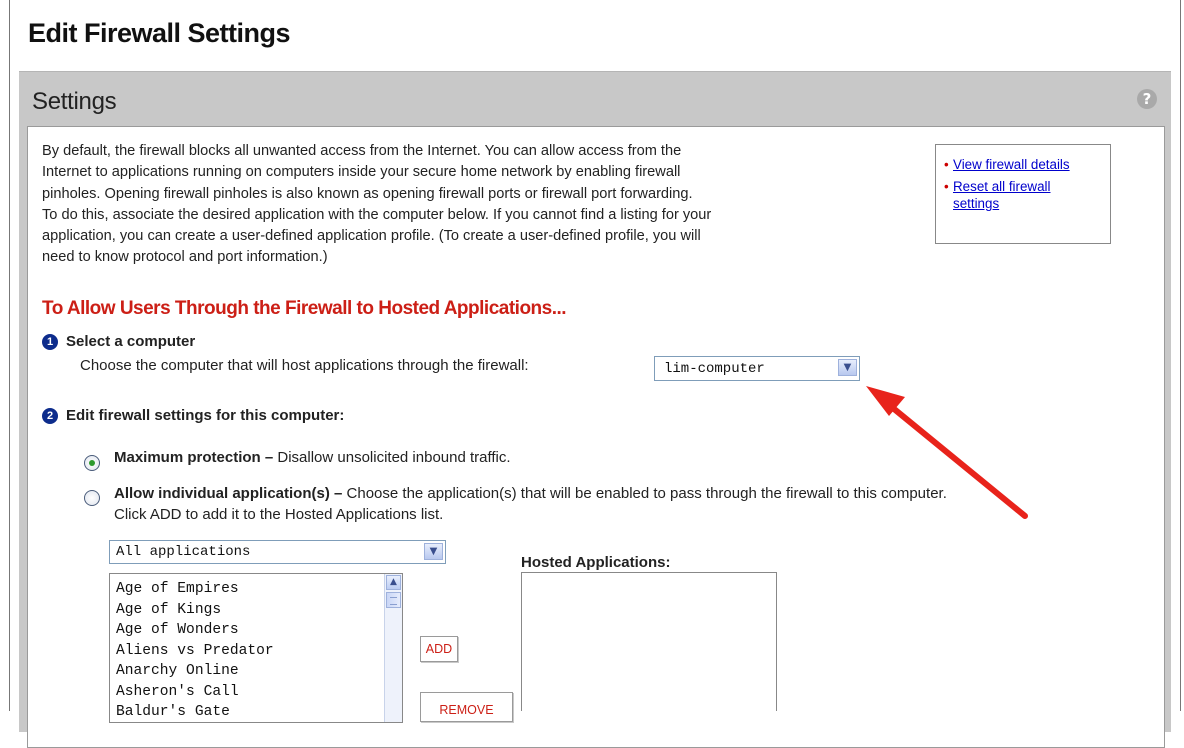 This screenshot has width=1184, height=748. I want to click on help-icon: ?, so click(1147, 99).